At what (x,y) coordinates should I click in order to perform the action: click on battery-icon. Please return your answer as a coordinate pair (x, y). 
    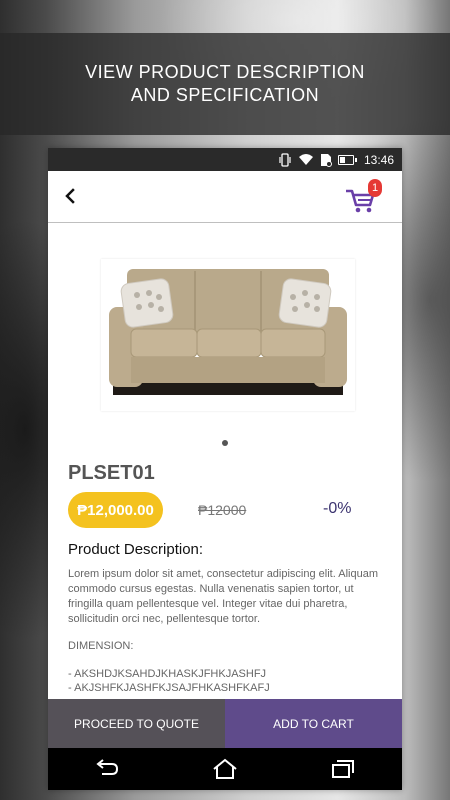
    Looking at the image, I should click on (347, 160).